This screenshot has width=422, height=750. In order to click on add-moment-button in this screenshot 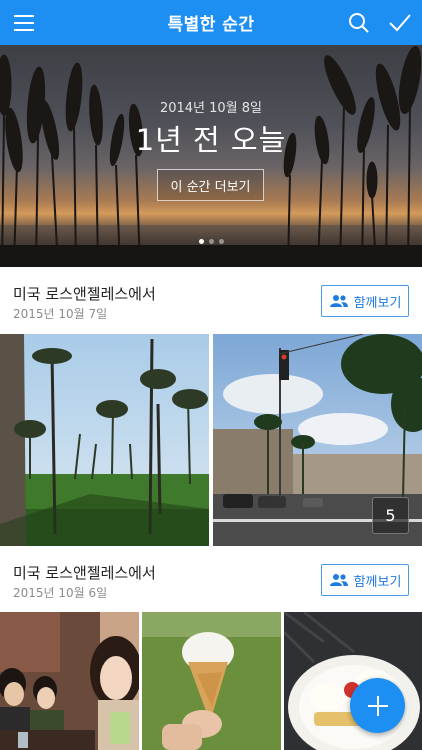, I will do `click(377, 705)`.